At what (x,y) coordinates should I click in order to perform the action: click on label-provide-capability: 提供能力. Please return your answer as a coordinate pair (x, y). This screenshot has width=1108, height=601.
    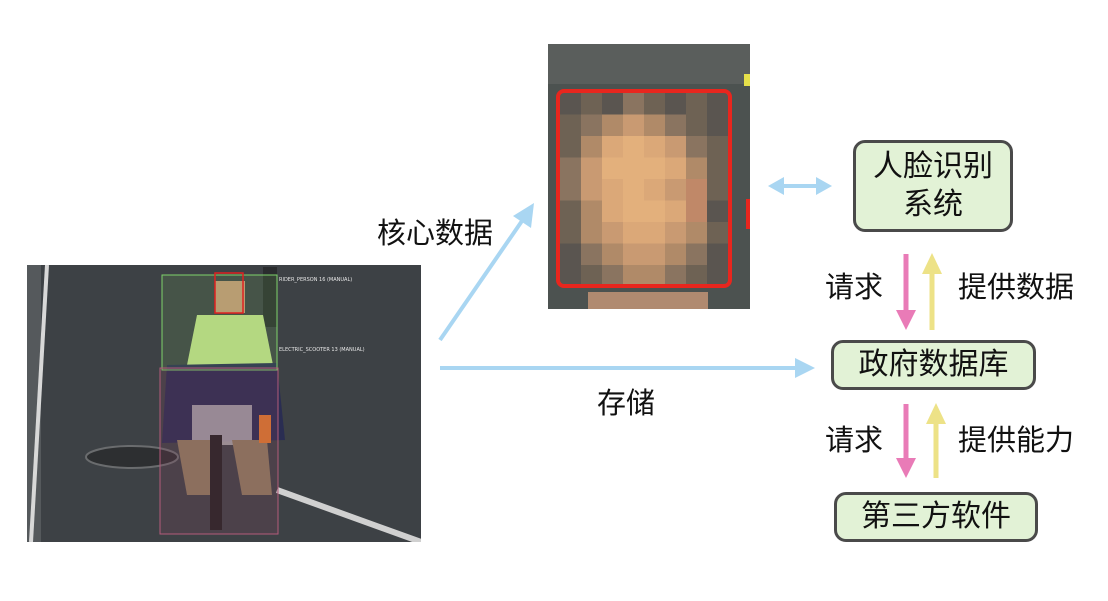
    Looking at the image, I should click on (1016, 440).